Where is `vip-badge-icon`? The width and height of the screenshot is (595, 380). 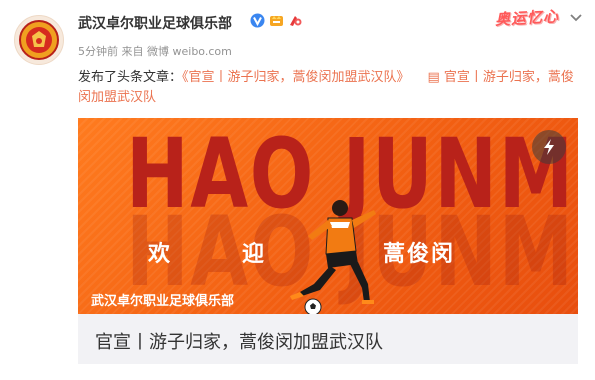
vip-badge-icon is located at coordinates (276, 20).